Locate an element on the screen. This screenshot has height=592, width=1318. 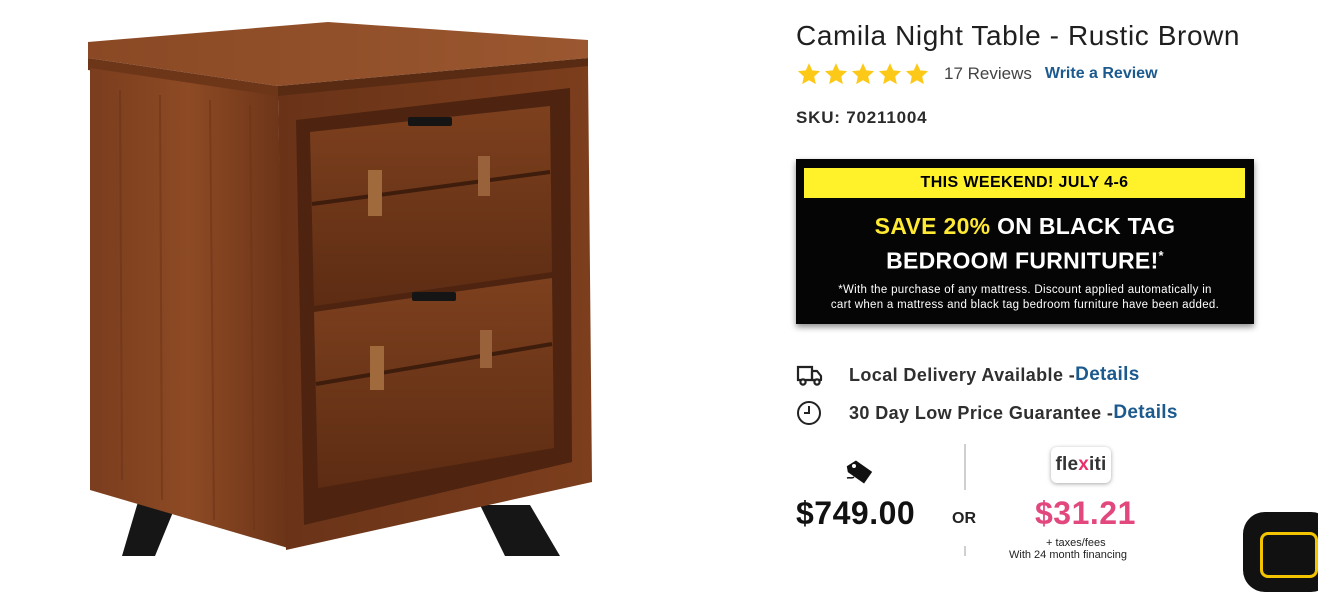
promo-asterisk: * is located at coordinates (1161, 255).